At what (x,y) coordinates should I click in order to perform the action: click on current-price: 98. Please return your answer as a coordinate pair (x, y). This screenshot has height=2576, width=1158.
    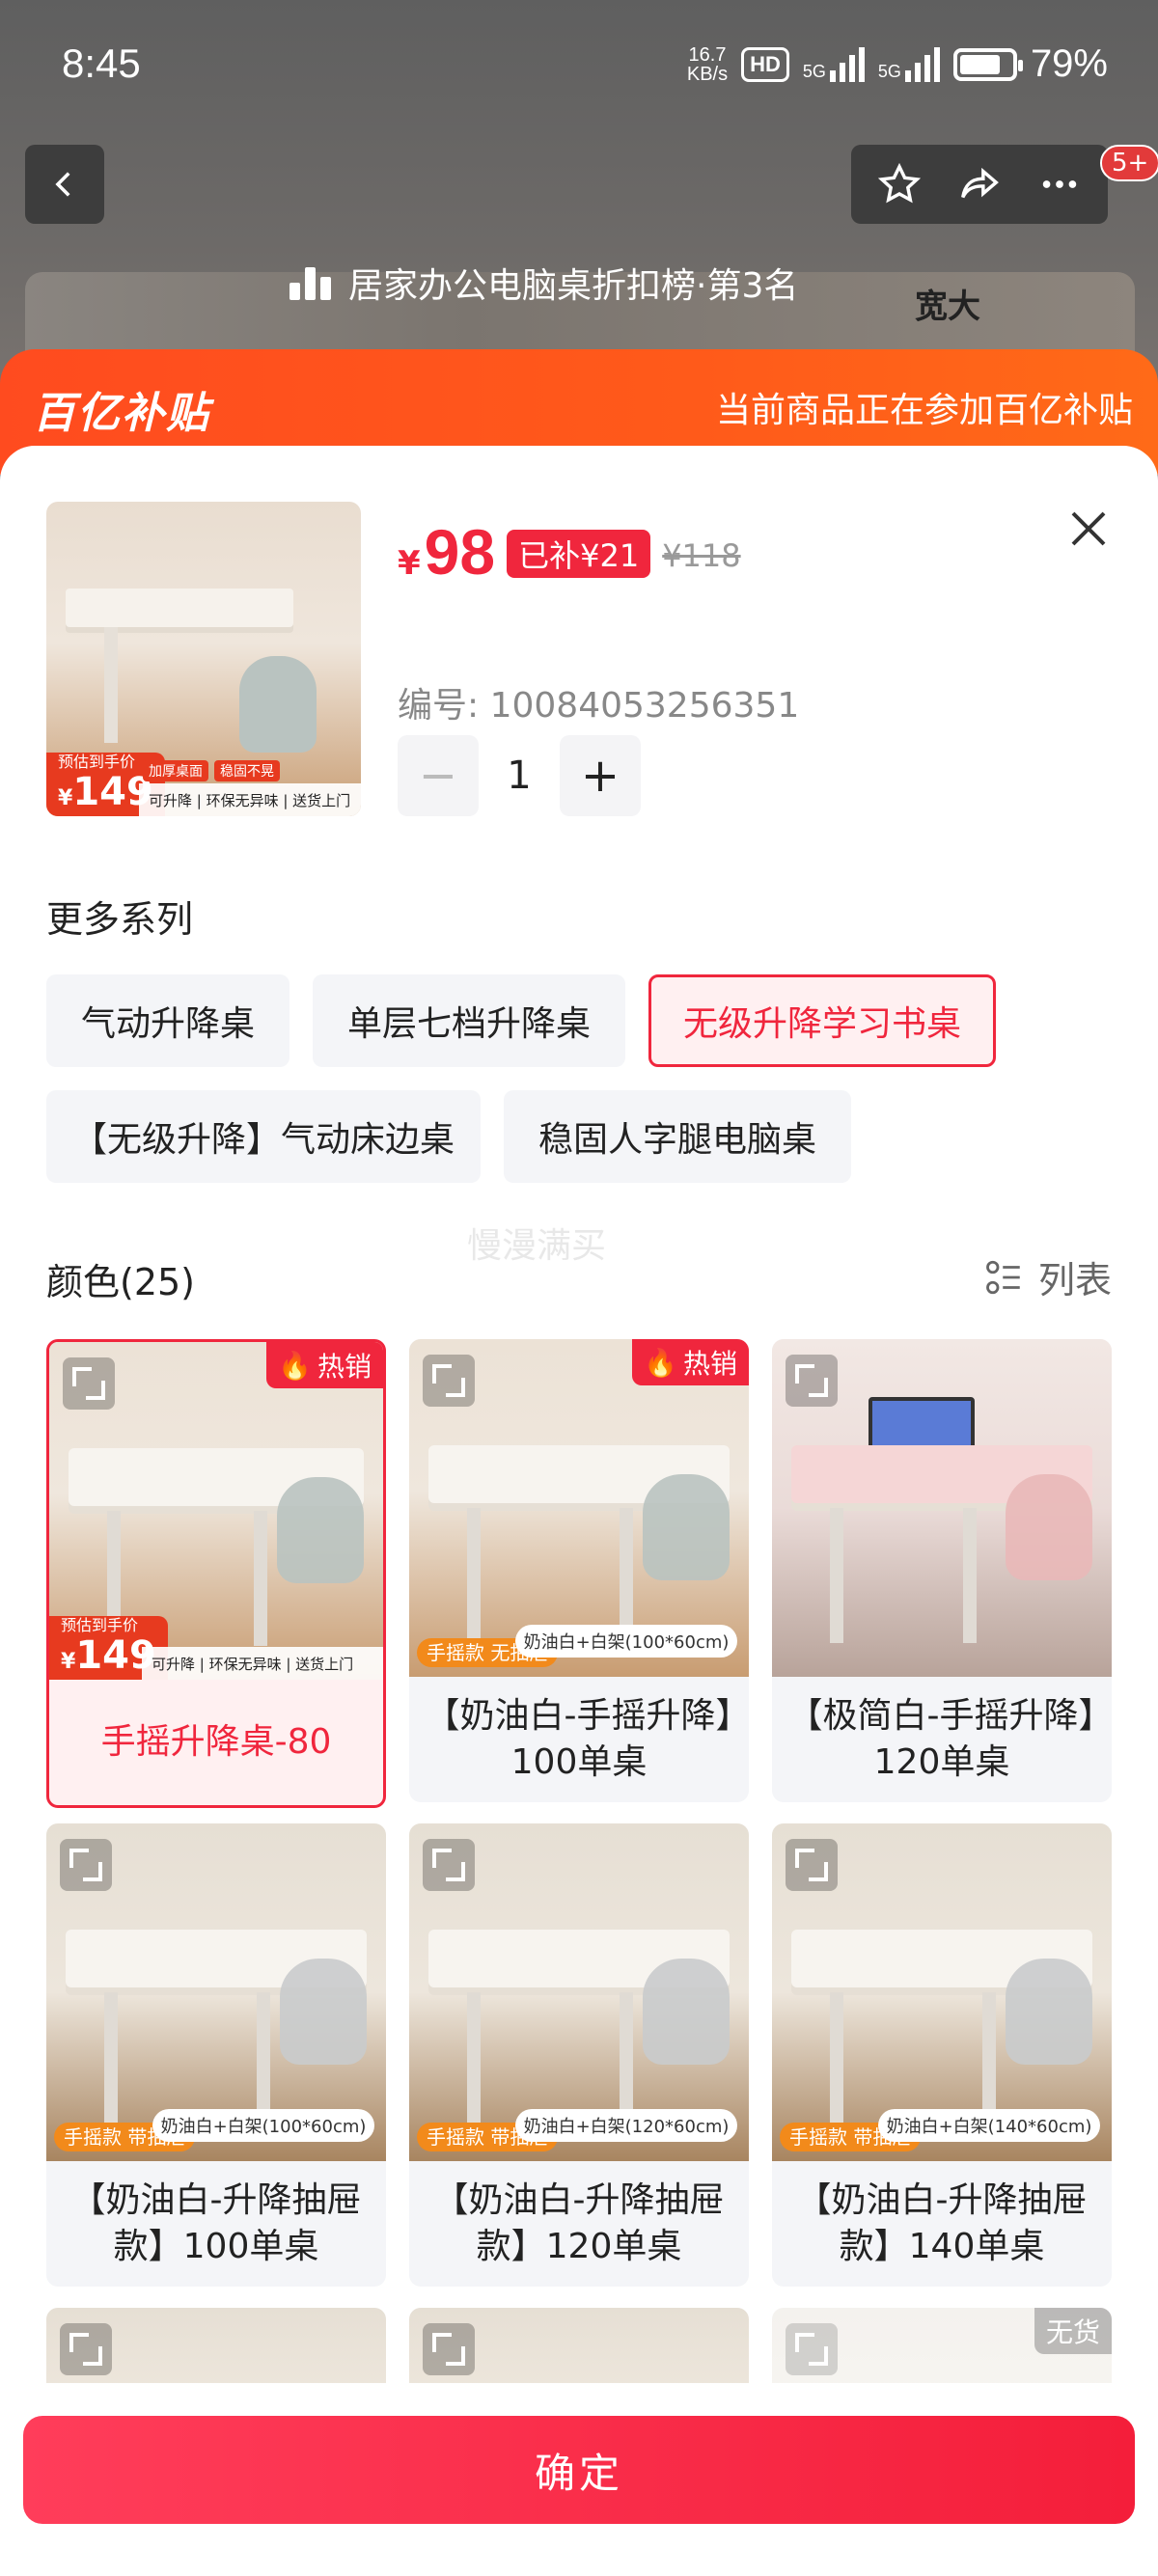
    Looking at the image, I should click on (460, 552).